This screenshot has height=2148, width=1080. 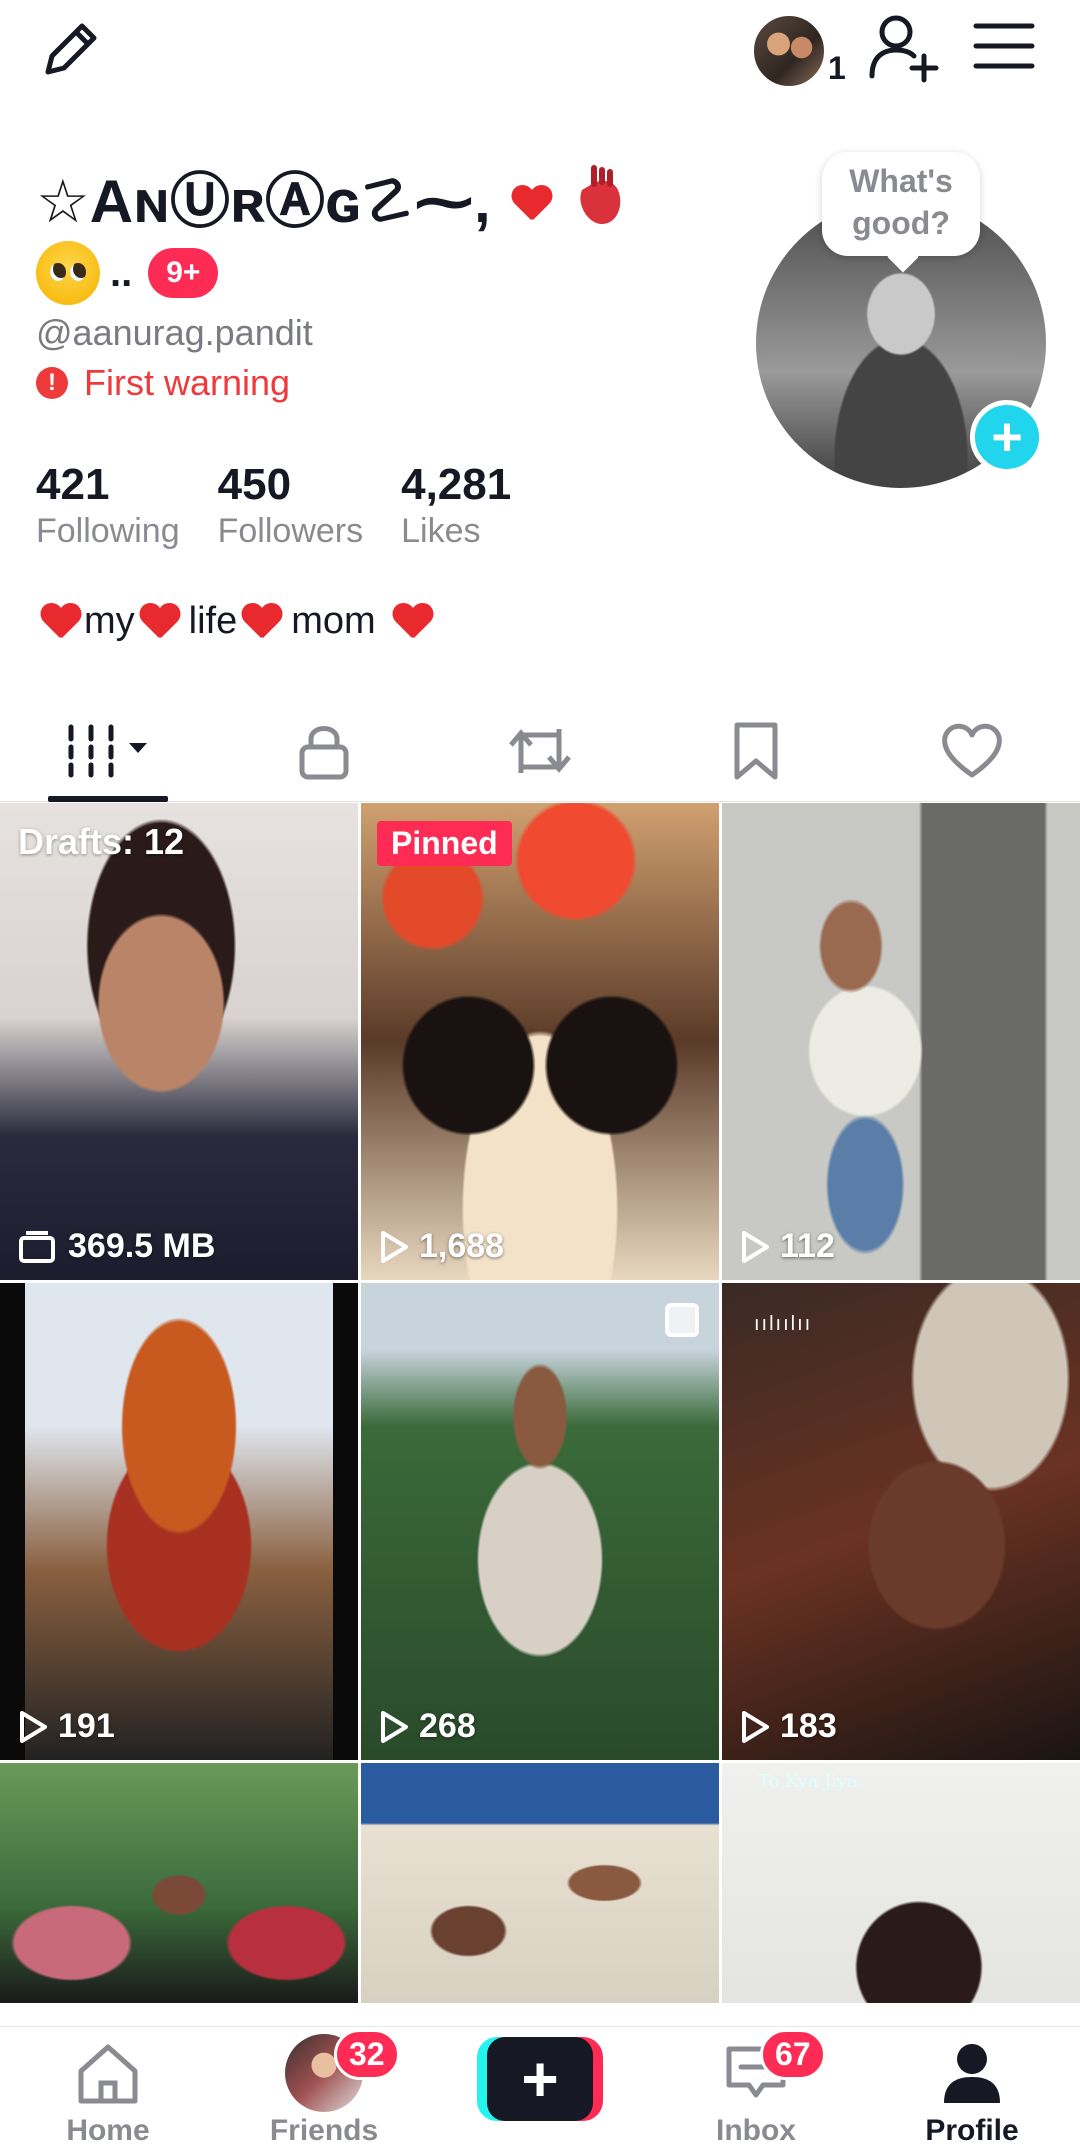 I want to click on pleading-face-emoji, so click(x=68, y=273).